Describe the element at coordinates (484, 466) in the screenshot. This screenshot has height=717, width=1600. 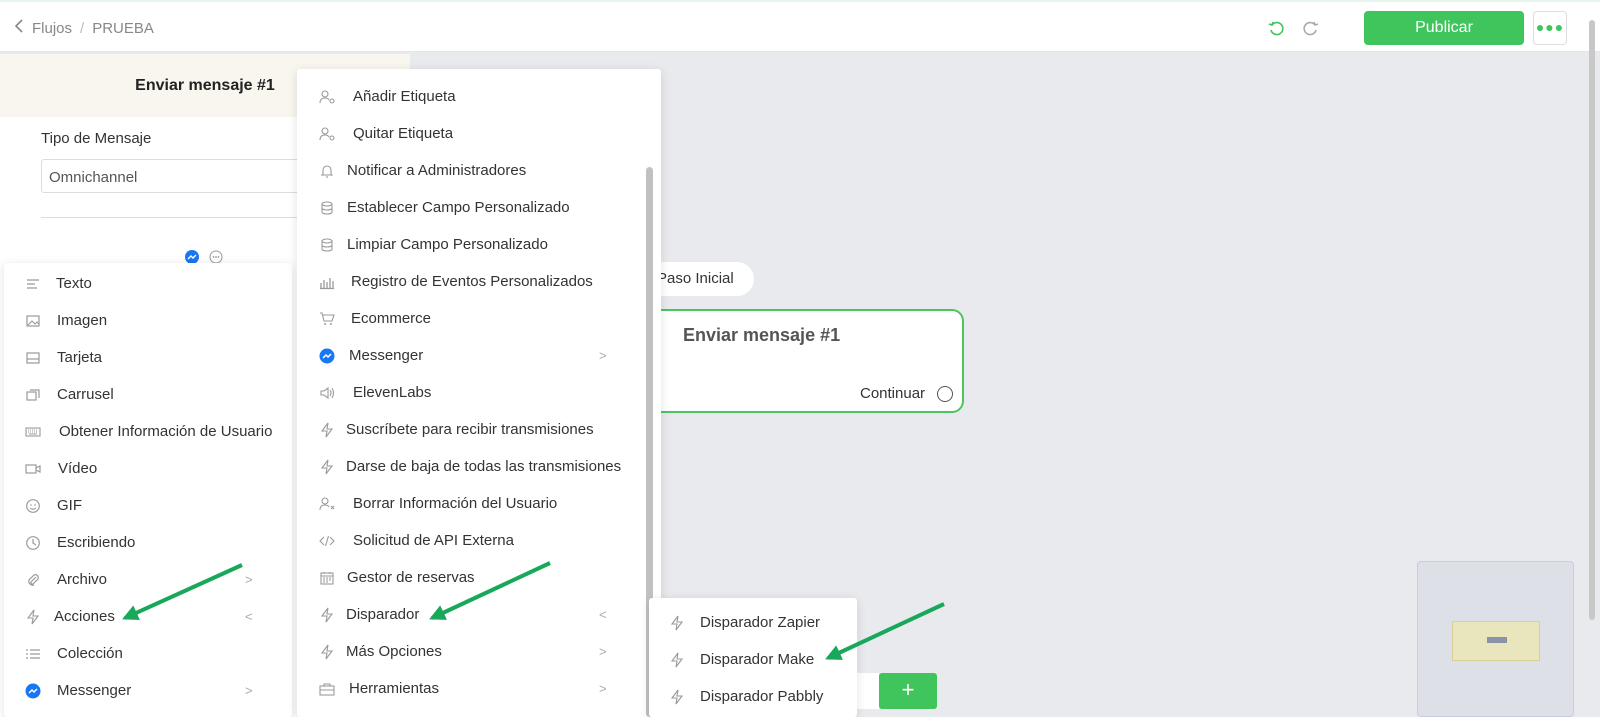
I see `menu-item-label: Darse de baja de todas las transmisiones` at that location.